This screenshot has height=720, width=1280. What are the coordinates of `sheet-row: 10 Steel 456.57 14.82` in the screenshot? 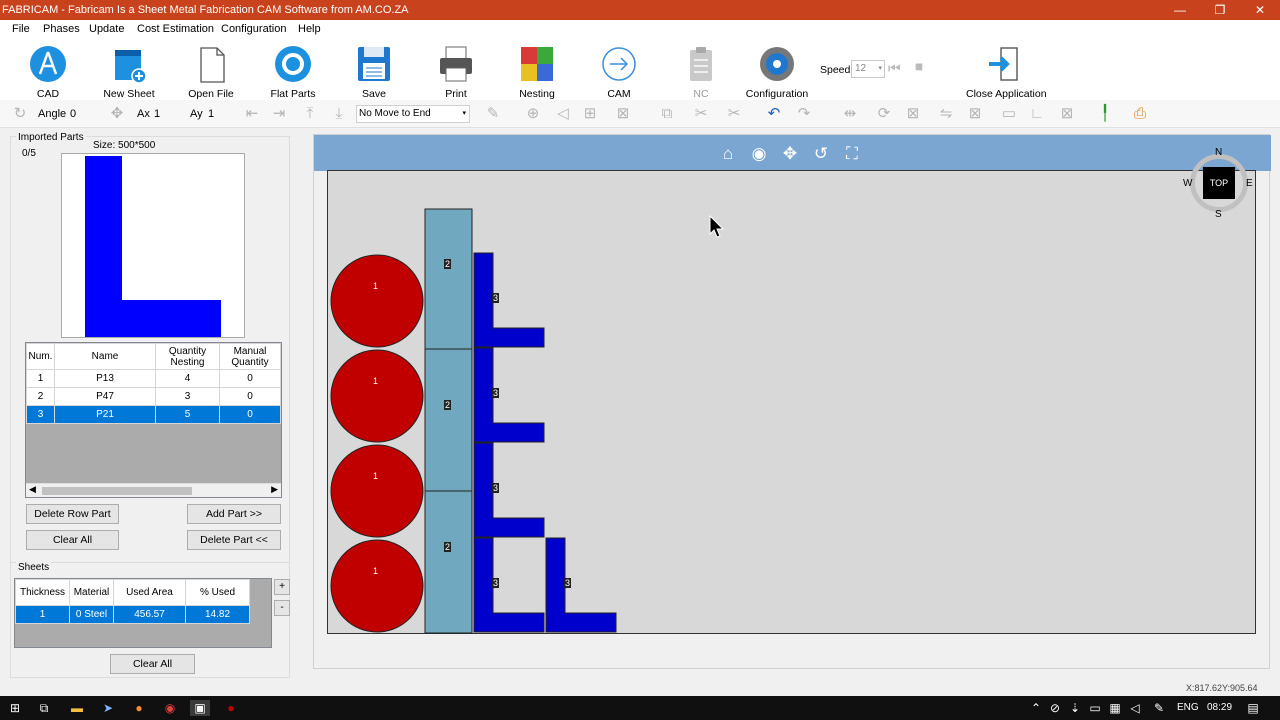 It's located at (132, 614).